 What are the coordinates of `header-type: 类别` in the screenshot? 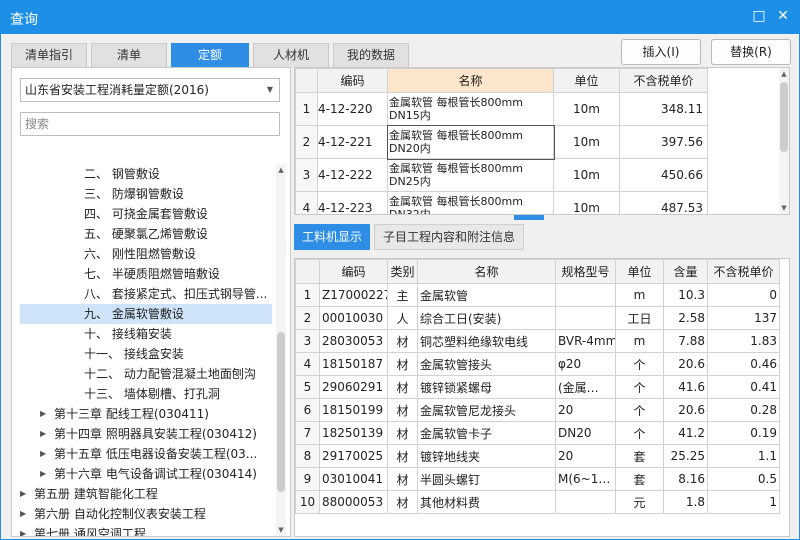 It's located at (402, 271).